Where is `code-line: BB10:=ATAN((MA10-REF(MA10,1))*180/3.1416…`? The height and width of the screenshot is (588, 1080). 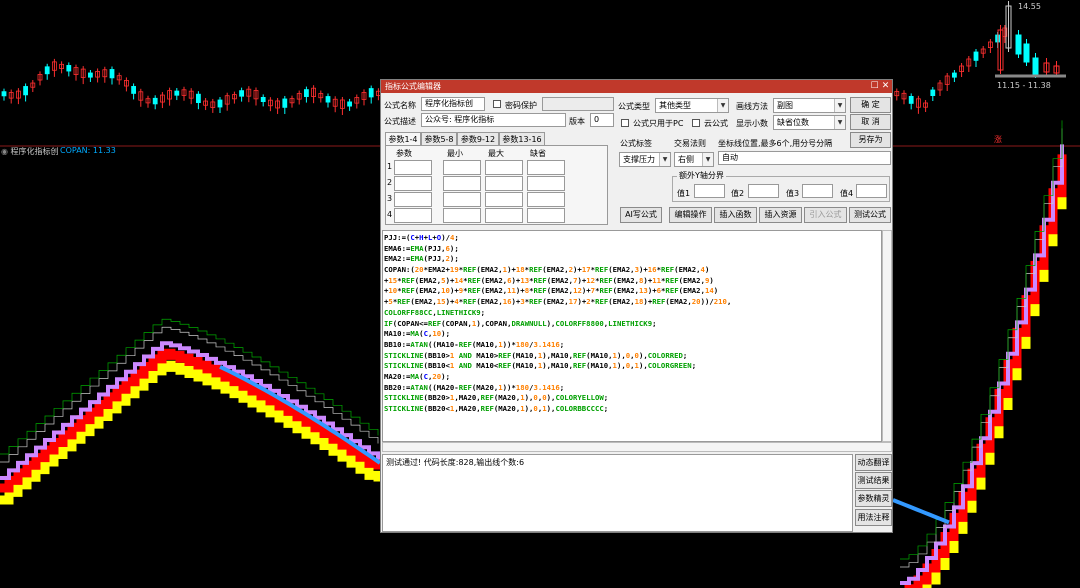
code-line: BB10:=ATAN((MA10-REF(MA10,1))*180/3.1416… is located at coordinates (474, 344).